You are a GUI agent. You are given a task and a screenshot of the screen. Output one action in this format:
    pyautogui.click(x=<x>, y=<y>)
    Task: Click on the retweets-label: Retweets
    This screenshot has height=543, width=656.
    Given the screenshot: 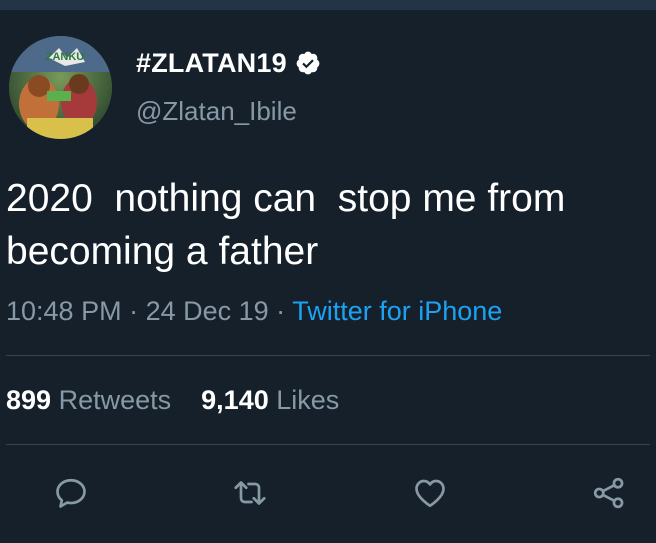 What is the action you would take?
    pyautogui.click(x=115, y=400)
    